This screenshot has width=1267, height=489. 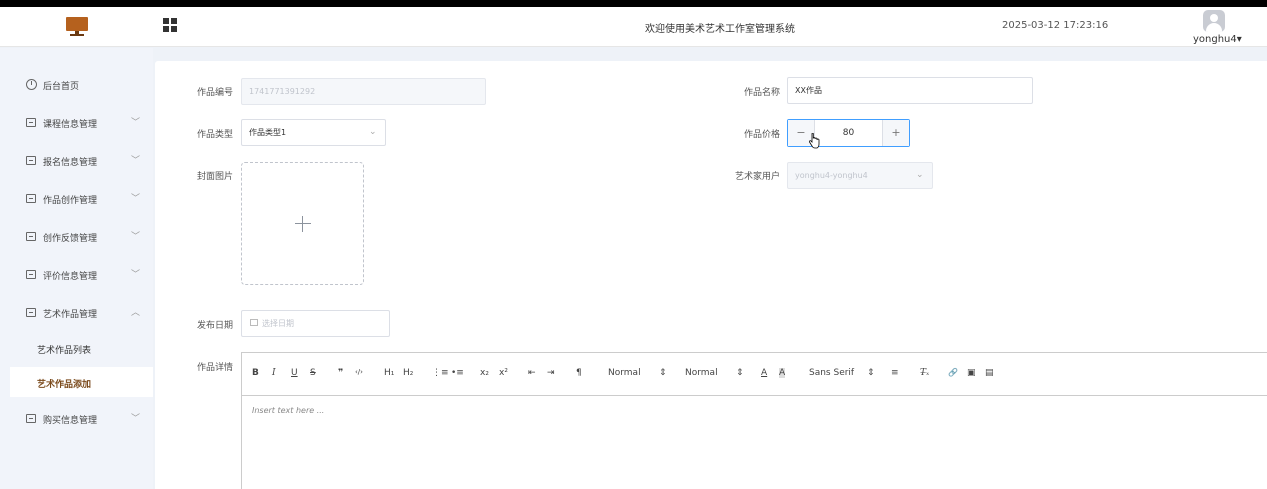 What do you see at coordinates (214, 368) in the screenshot?
I see `detail-label: 作品详情` at bounding box center [214, 368].